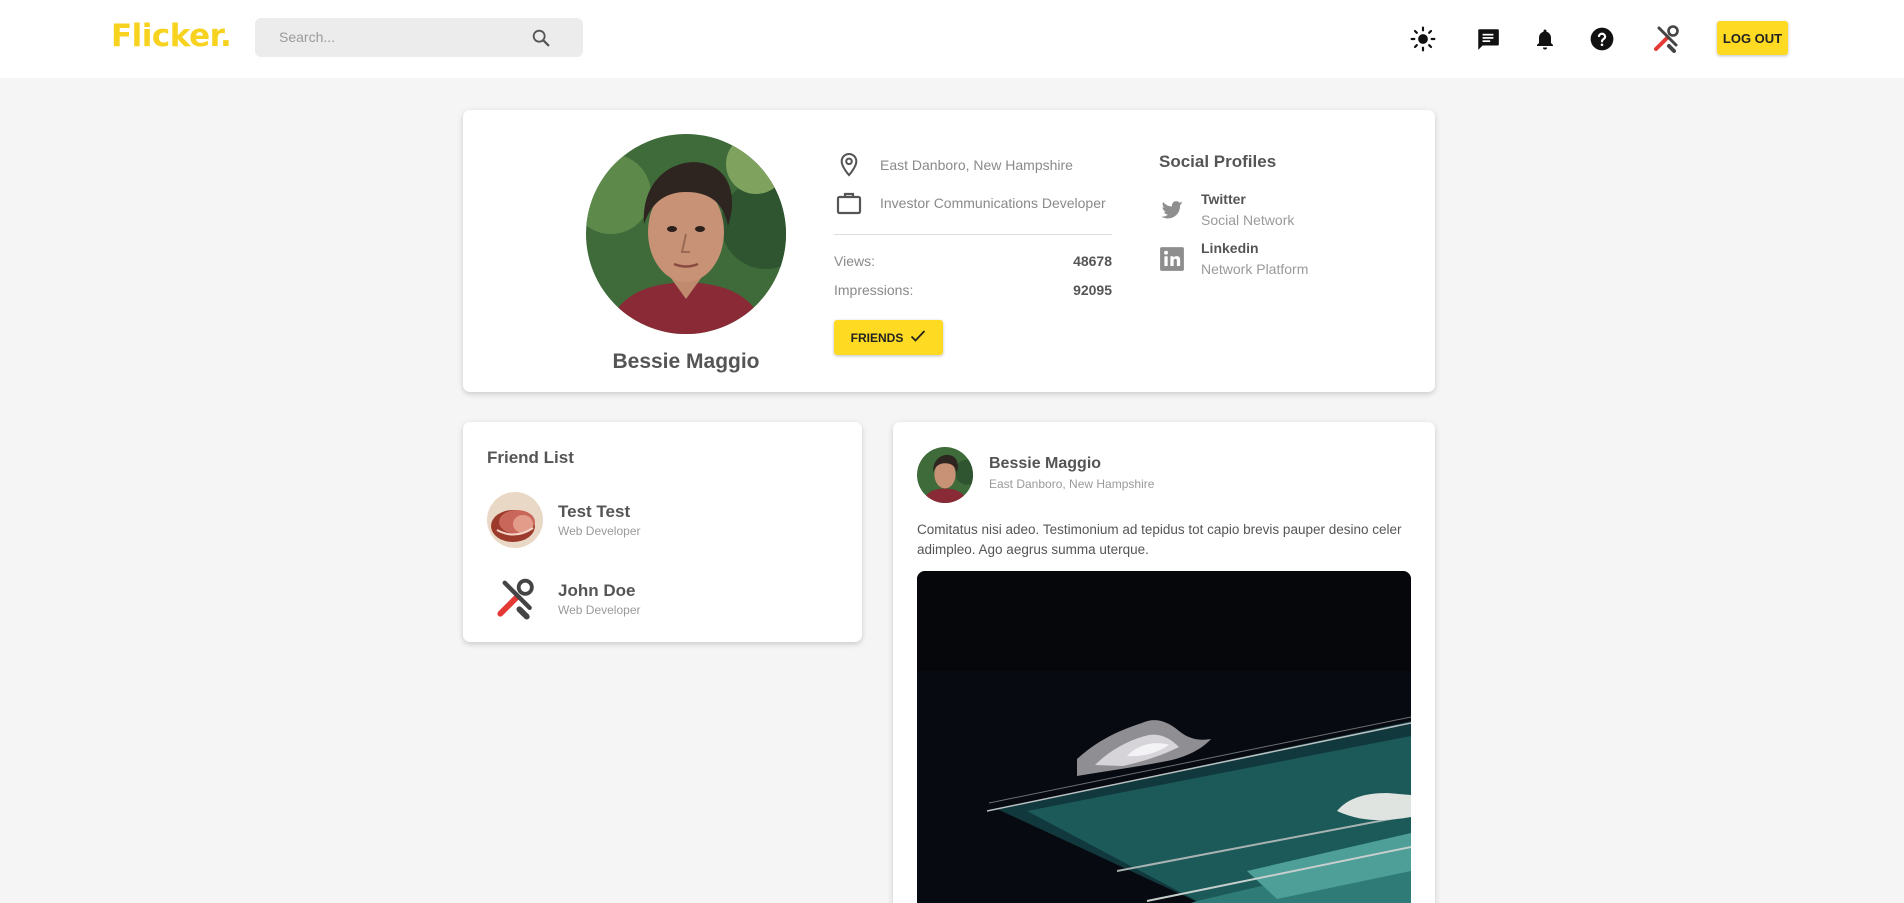  Describe the element at coordinates (541, 38) in the screenshot. I see `search-icon` at that location.